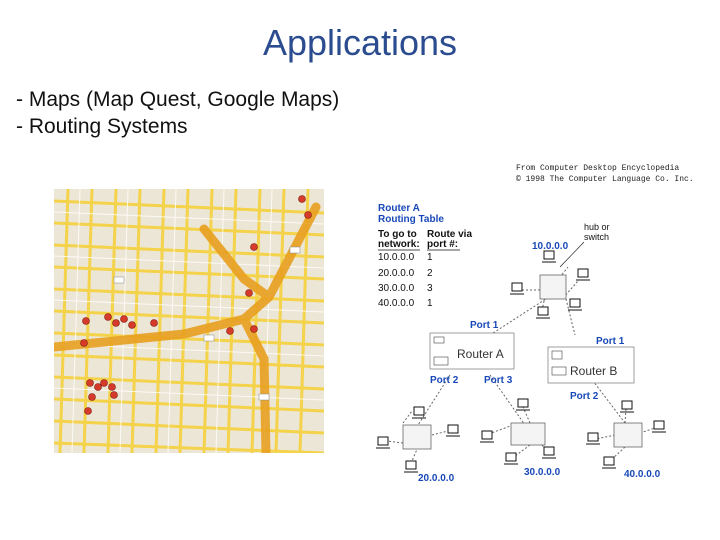 Image resolution: width=720 pixels, height=540 pixels. I want to click on table-row-network: 20.0.0.0, so click(396, 273).